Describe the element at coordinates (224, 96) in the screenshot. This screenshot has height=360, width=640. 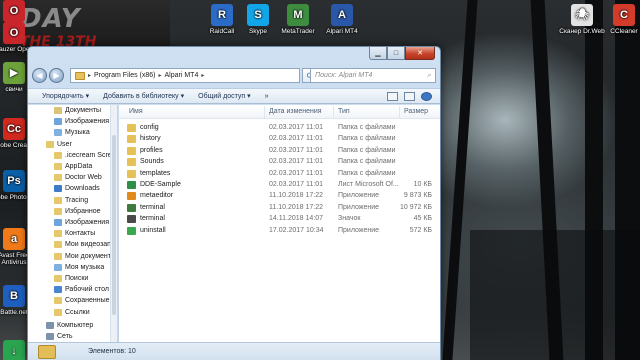
I see `share-button: Общий доступ ▾` at that location.